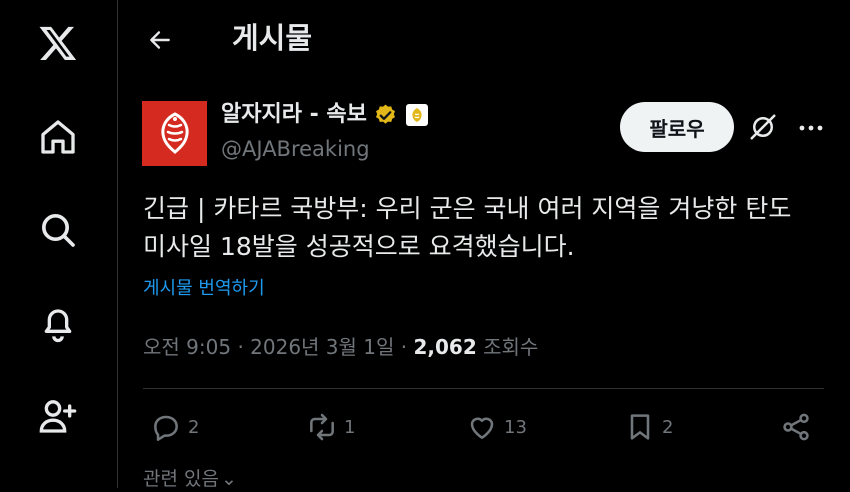 Image resolution: width=850 pixels, height=492 pixels. What do you see at coordinates (272, 38) in the screenshot?
I see `page-title: 게시물` at bounding box center [272, 38].